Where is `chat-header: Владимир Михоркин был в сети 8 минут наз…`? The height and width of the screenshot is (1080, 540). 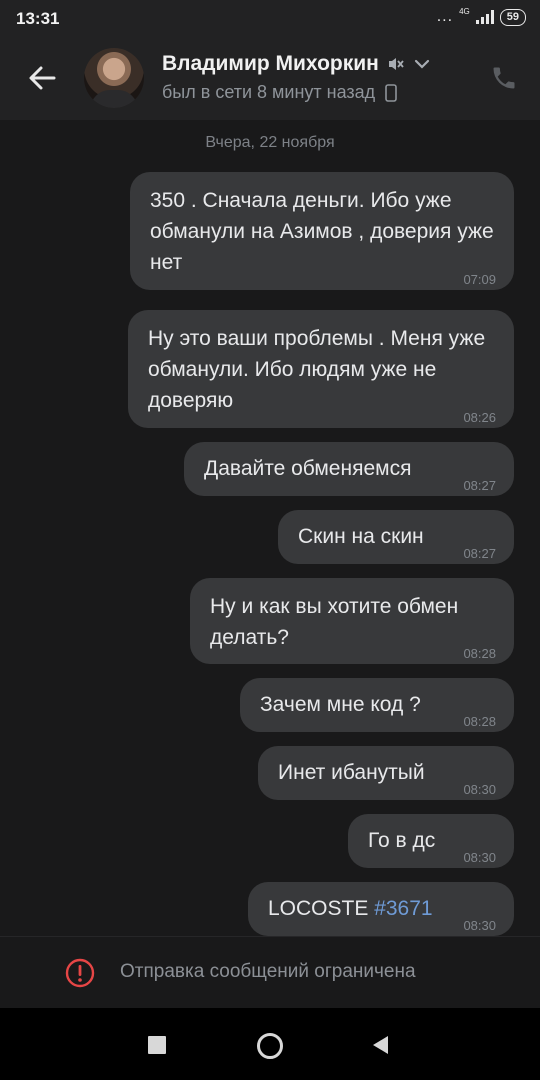 chat-header: Владимир Михоркин был в сети 8 минут наз… is located at coordinates (270, 78).